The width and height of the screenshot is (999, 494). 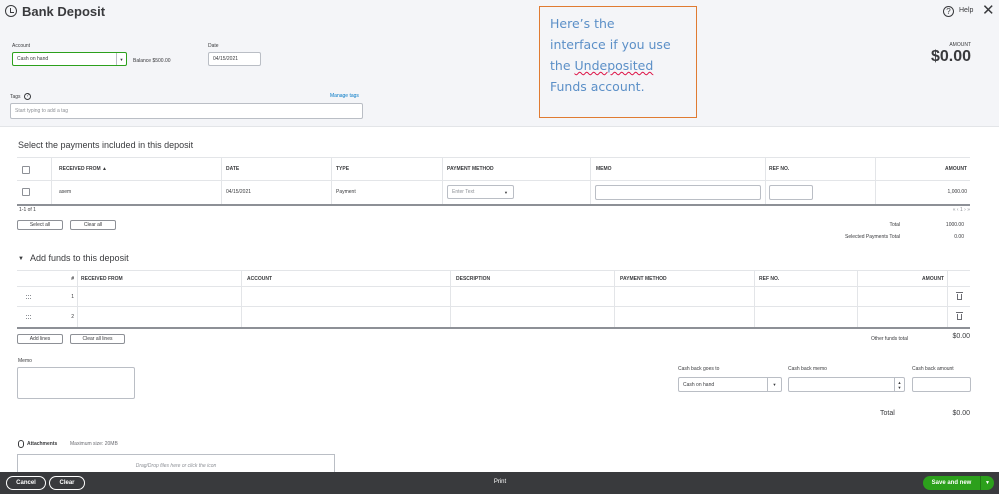 What do you see at coordinates (988, 10) in the screenshot?
I see `close-icon: ✕` at bounding box center [988, 10].